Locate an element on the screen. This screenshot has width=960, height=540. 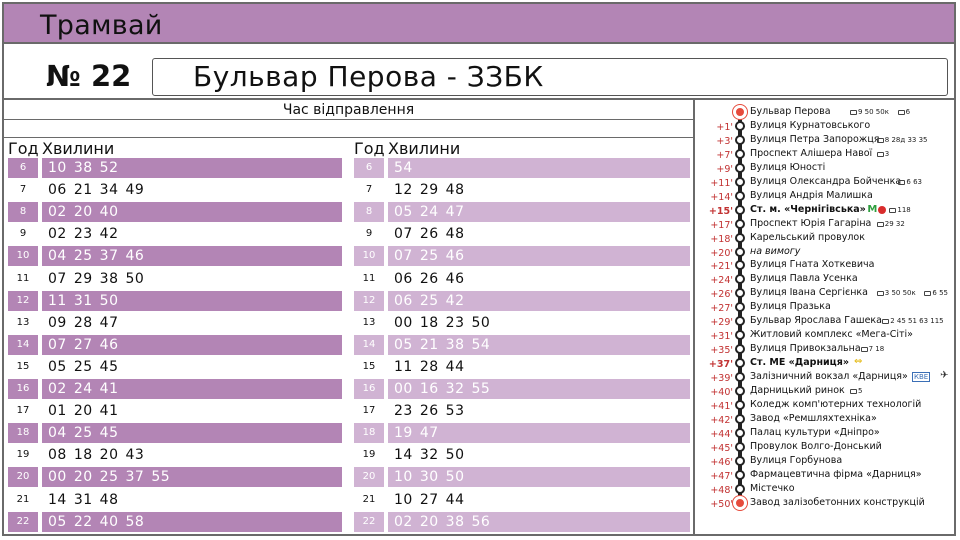
hour-cell: 11 is located at coordinates (23, 278).